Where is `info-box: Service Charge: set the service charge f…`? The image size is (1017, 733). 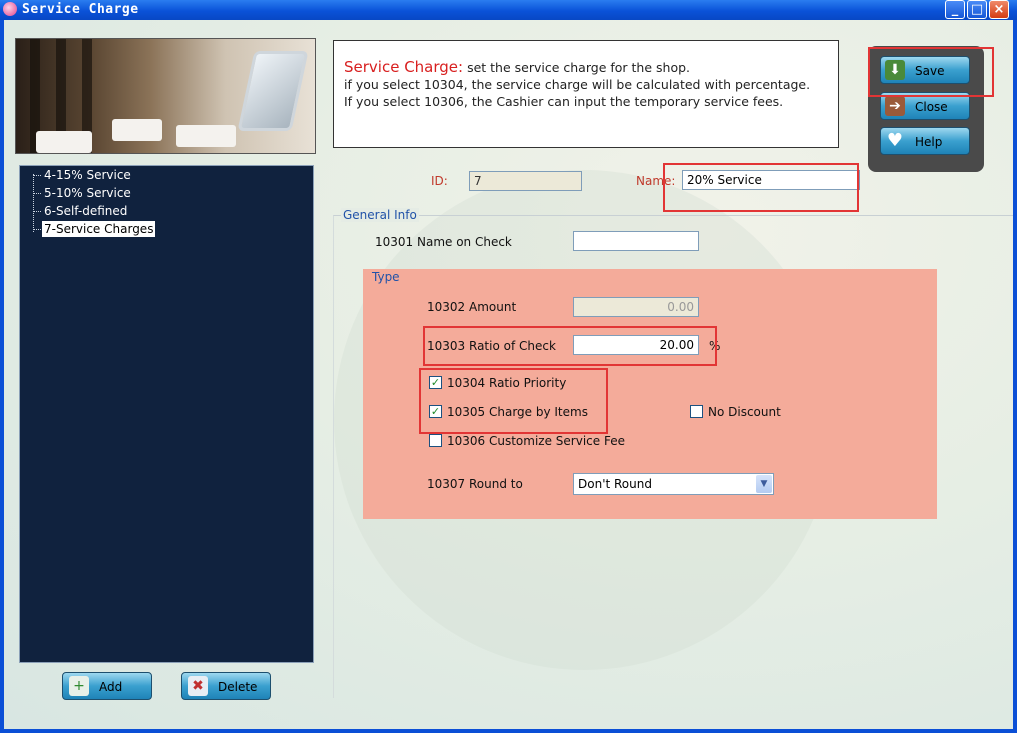
info-box: Service Charge: set the service charge f… is located at coordinates (586, 94).